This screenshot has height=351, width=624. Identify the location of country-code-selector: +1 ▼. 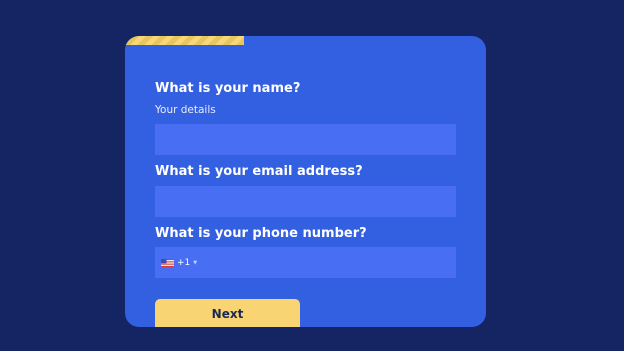
(179, 263).